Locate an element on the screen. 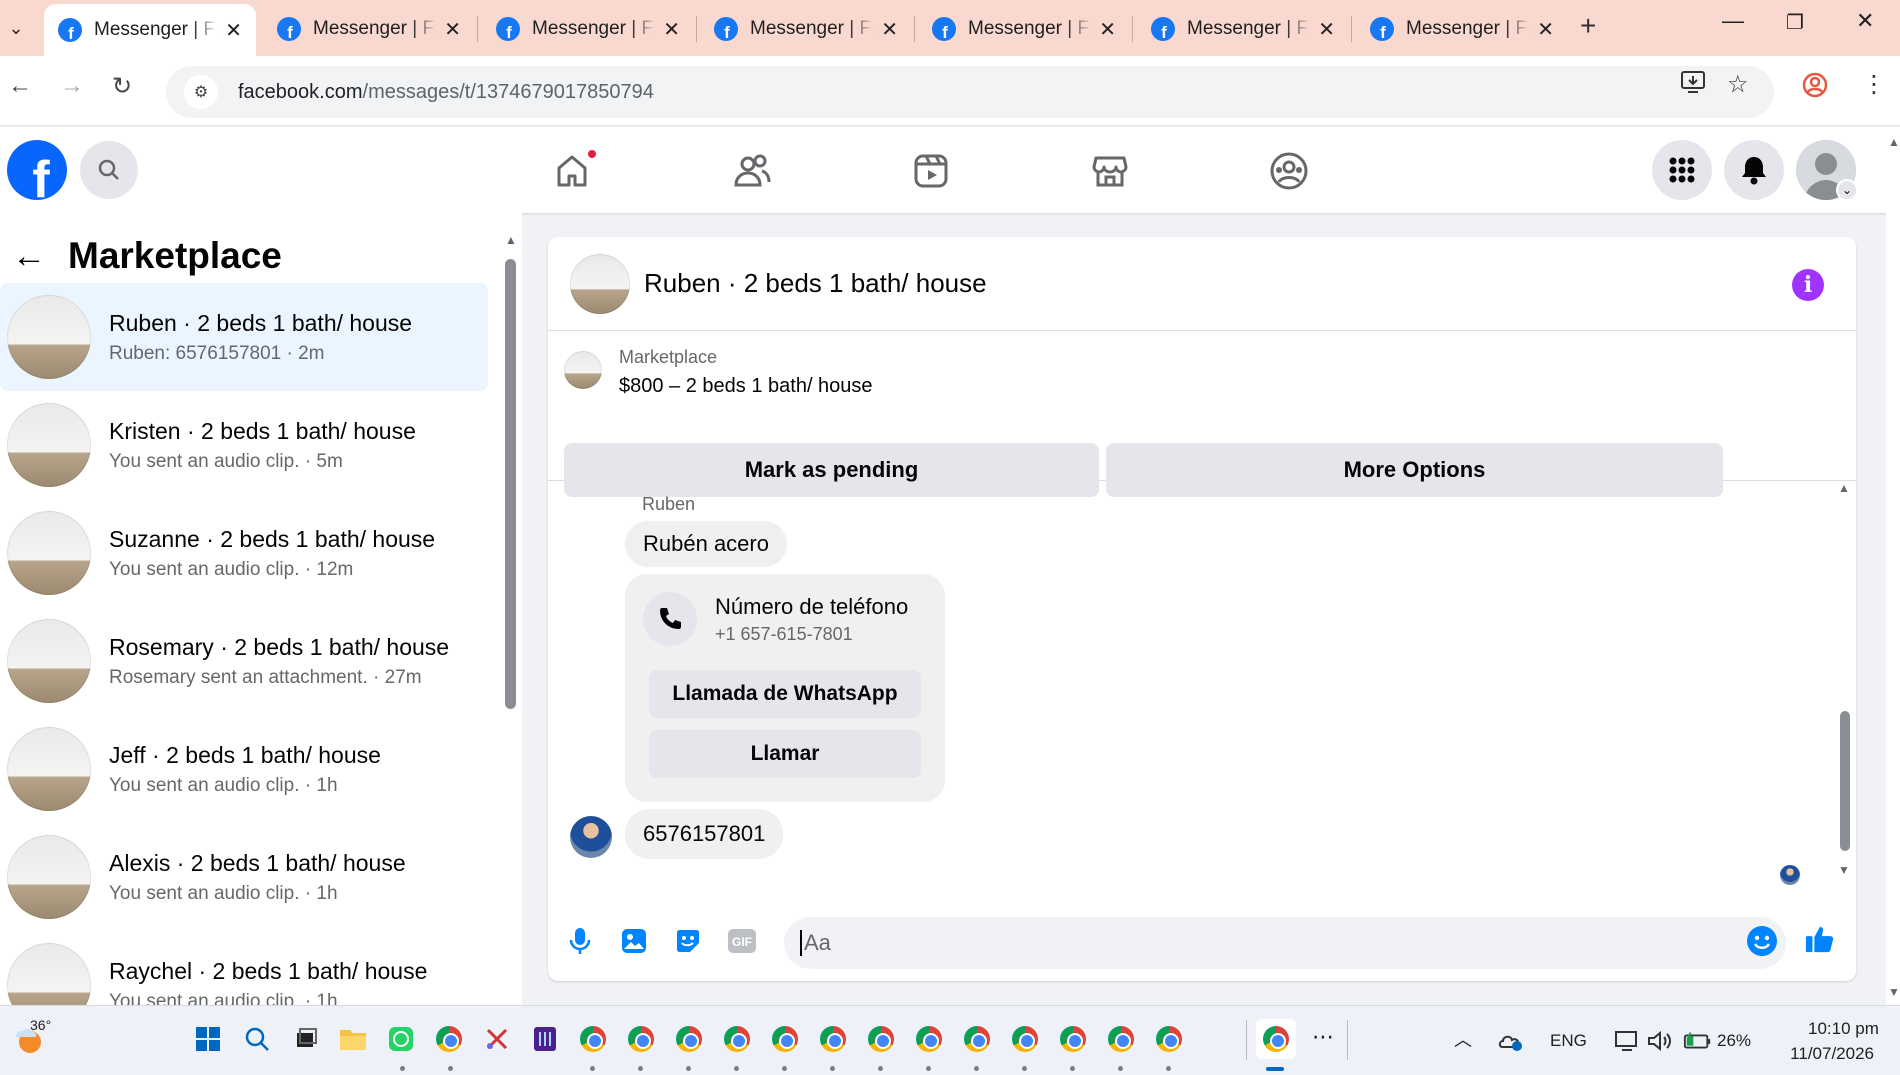 The width and height of the screenshot is (1900, 1075). listing-thumbnail is located at coordinates (583, 370).